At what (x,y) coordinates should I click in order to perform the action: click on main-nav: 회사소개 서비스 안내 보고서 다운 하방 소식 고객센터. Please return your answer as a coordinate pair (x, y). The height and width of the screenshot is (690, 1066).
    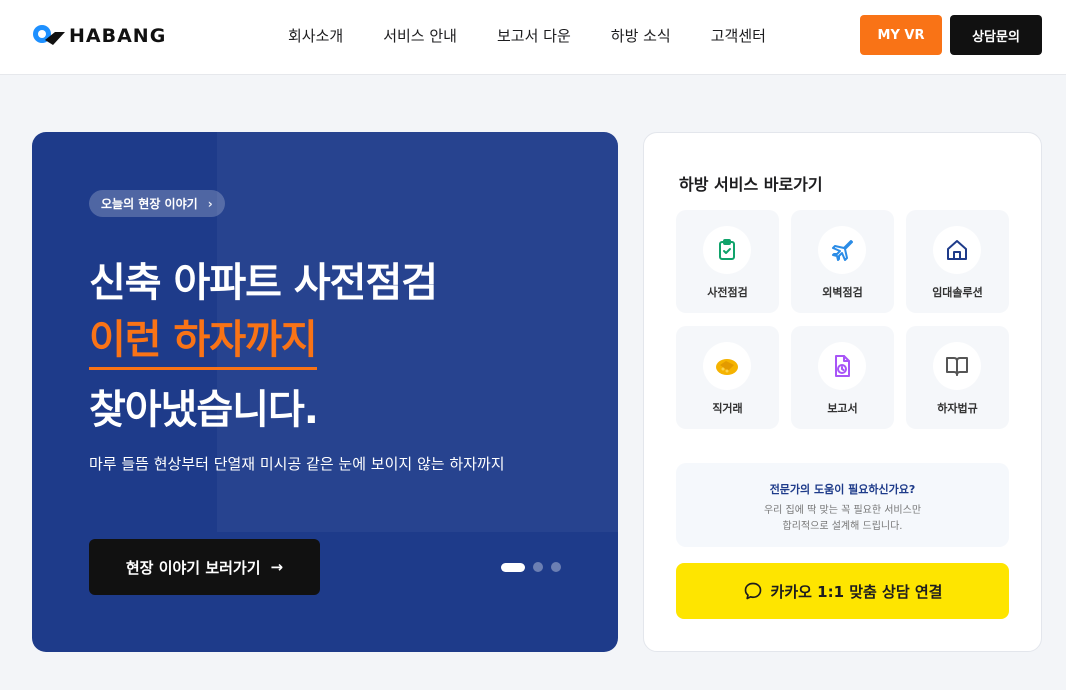
    Looking at the image, I should click on (547, 35).